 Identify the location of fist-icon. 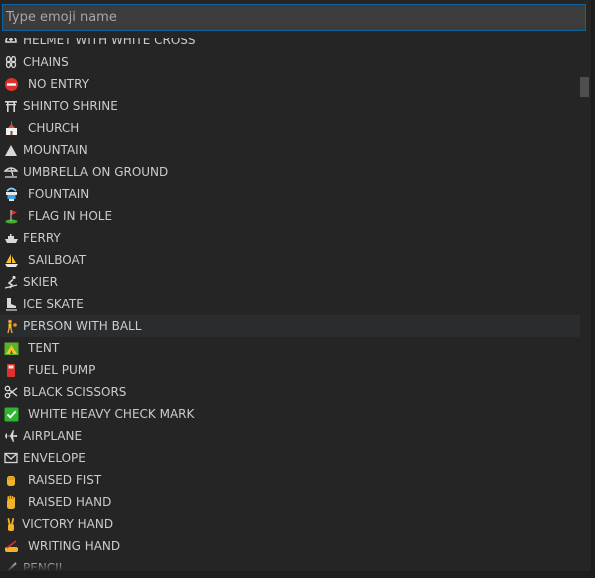
(11, 480).